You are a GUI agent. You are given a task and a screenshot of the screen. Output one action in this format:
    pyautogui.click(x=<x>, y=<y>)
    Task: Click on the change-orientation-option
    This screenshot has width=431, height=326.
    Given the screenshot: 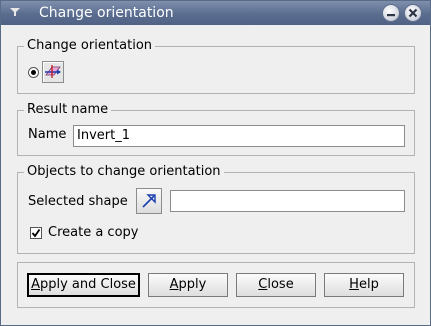 What is the action you would take?
    pyautogui.click(x=53, y=72)
    